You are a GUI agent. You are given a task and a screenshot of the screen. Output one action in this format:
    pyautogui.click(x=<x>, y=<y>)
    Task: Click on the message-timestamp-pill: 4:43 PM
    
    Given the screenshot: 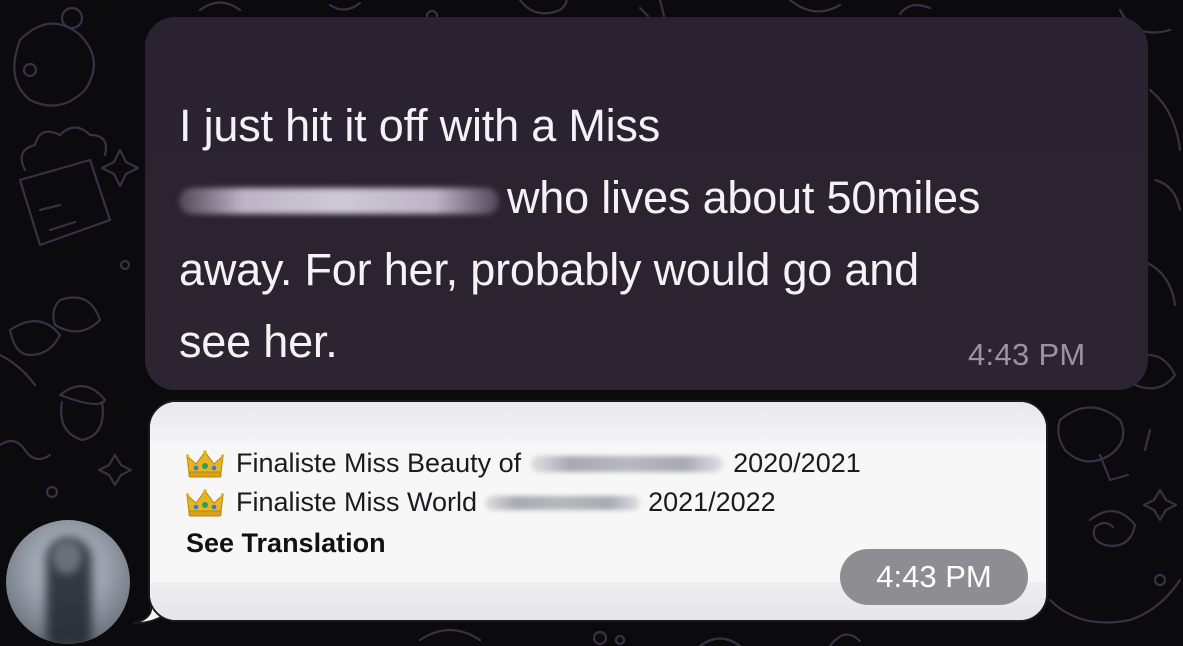 What is the action you would take?
    pyautogui.click(x=934, y=577)
    